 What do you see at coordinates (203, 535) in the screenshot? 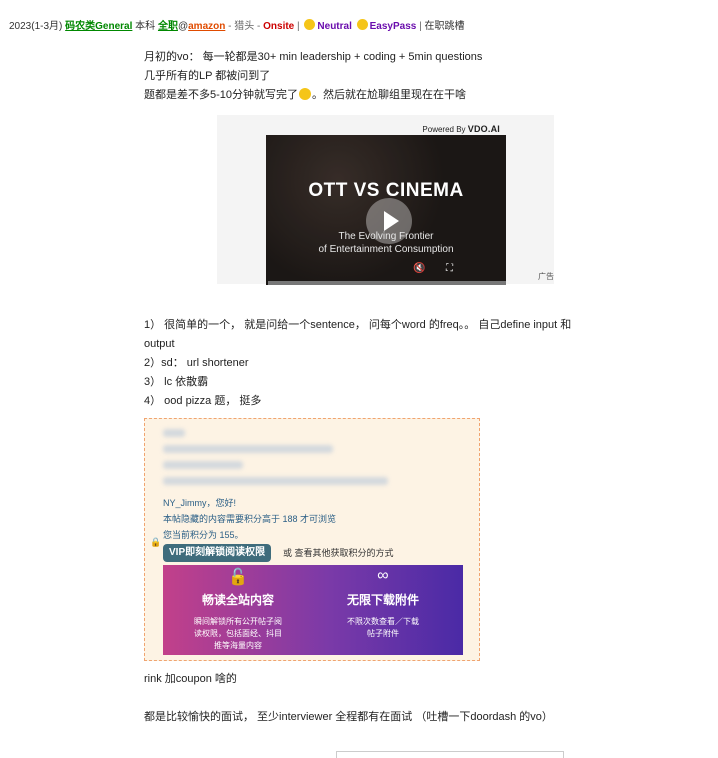
I see `current-points-text: 您当前积分为 155。` at bounding box center [203, 535].